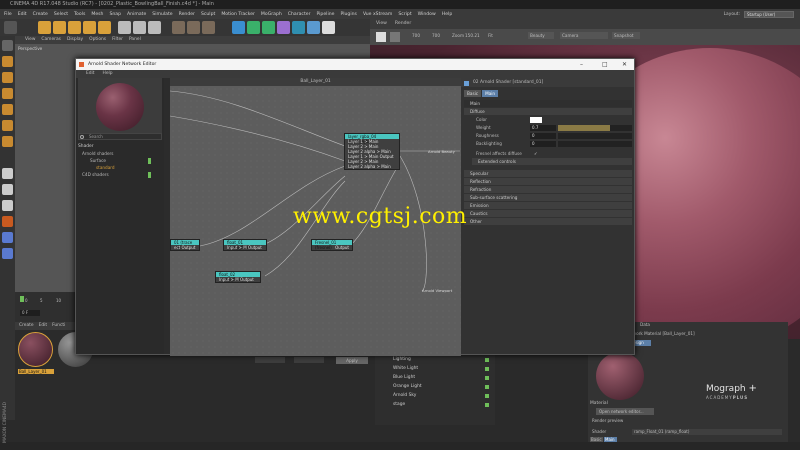 The image size is (800, 450). I want to click on texture-mode-icon, so click(7, 77).